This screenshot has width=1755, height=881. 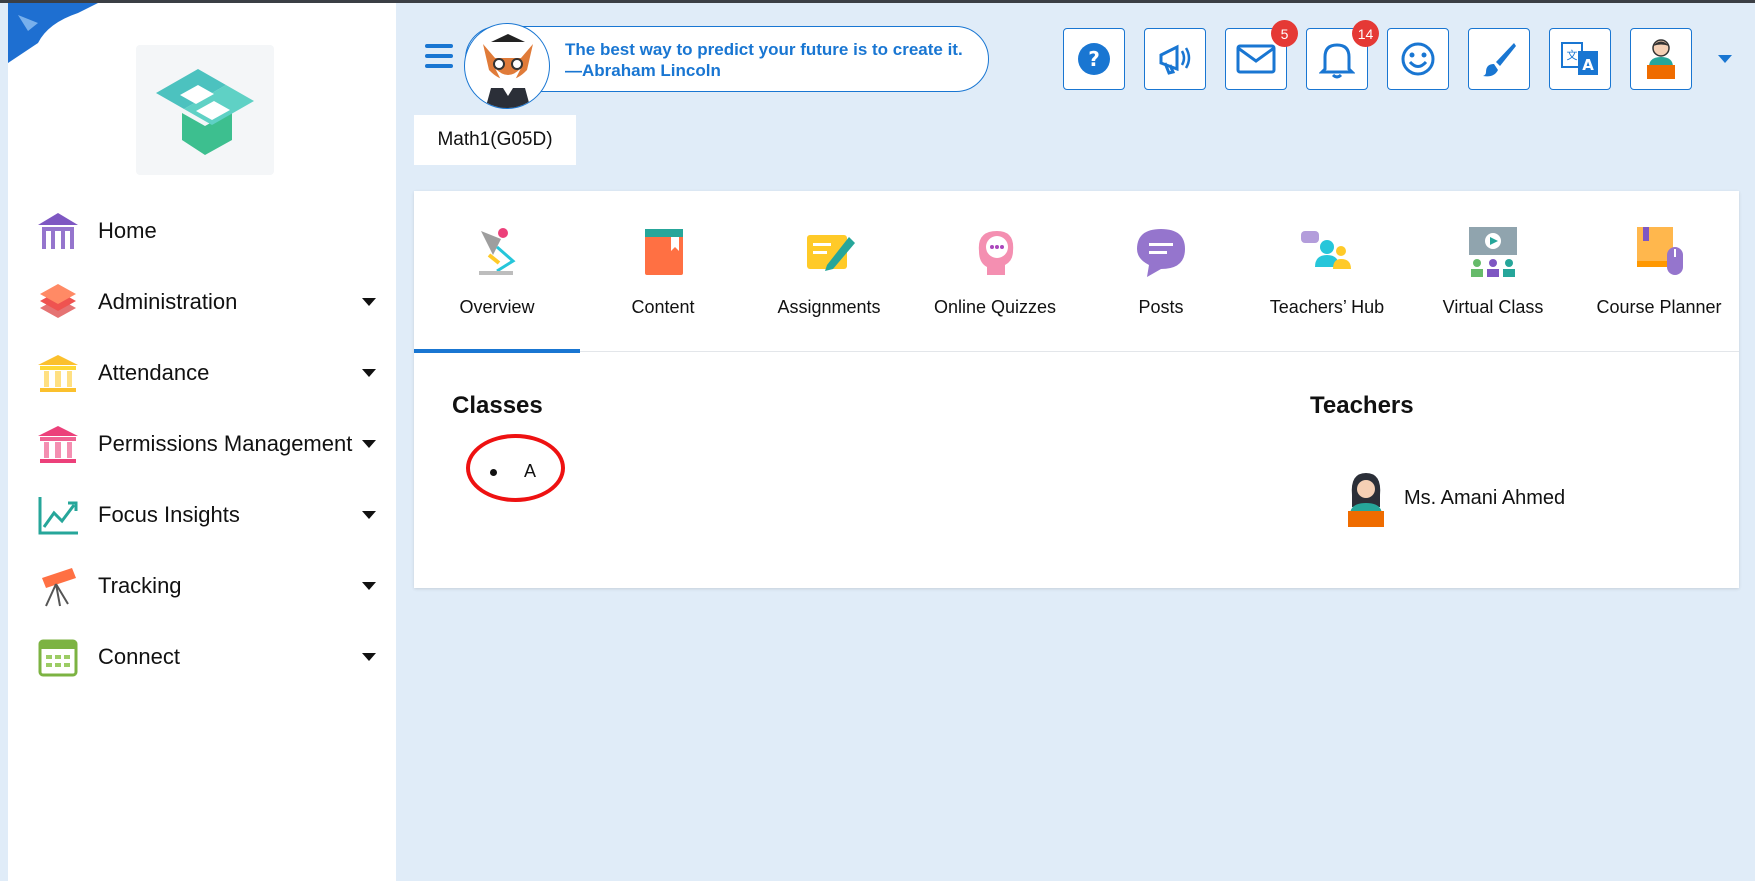 I want to click on tab-assignments: Assignments, so click(x=829, y=271).